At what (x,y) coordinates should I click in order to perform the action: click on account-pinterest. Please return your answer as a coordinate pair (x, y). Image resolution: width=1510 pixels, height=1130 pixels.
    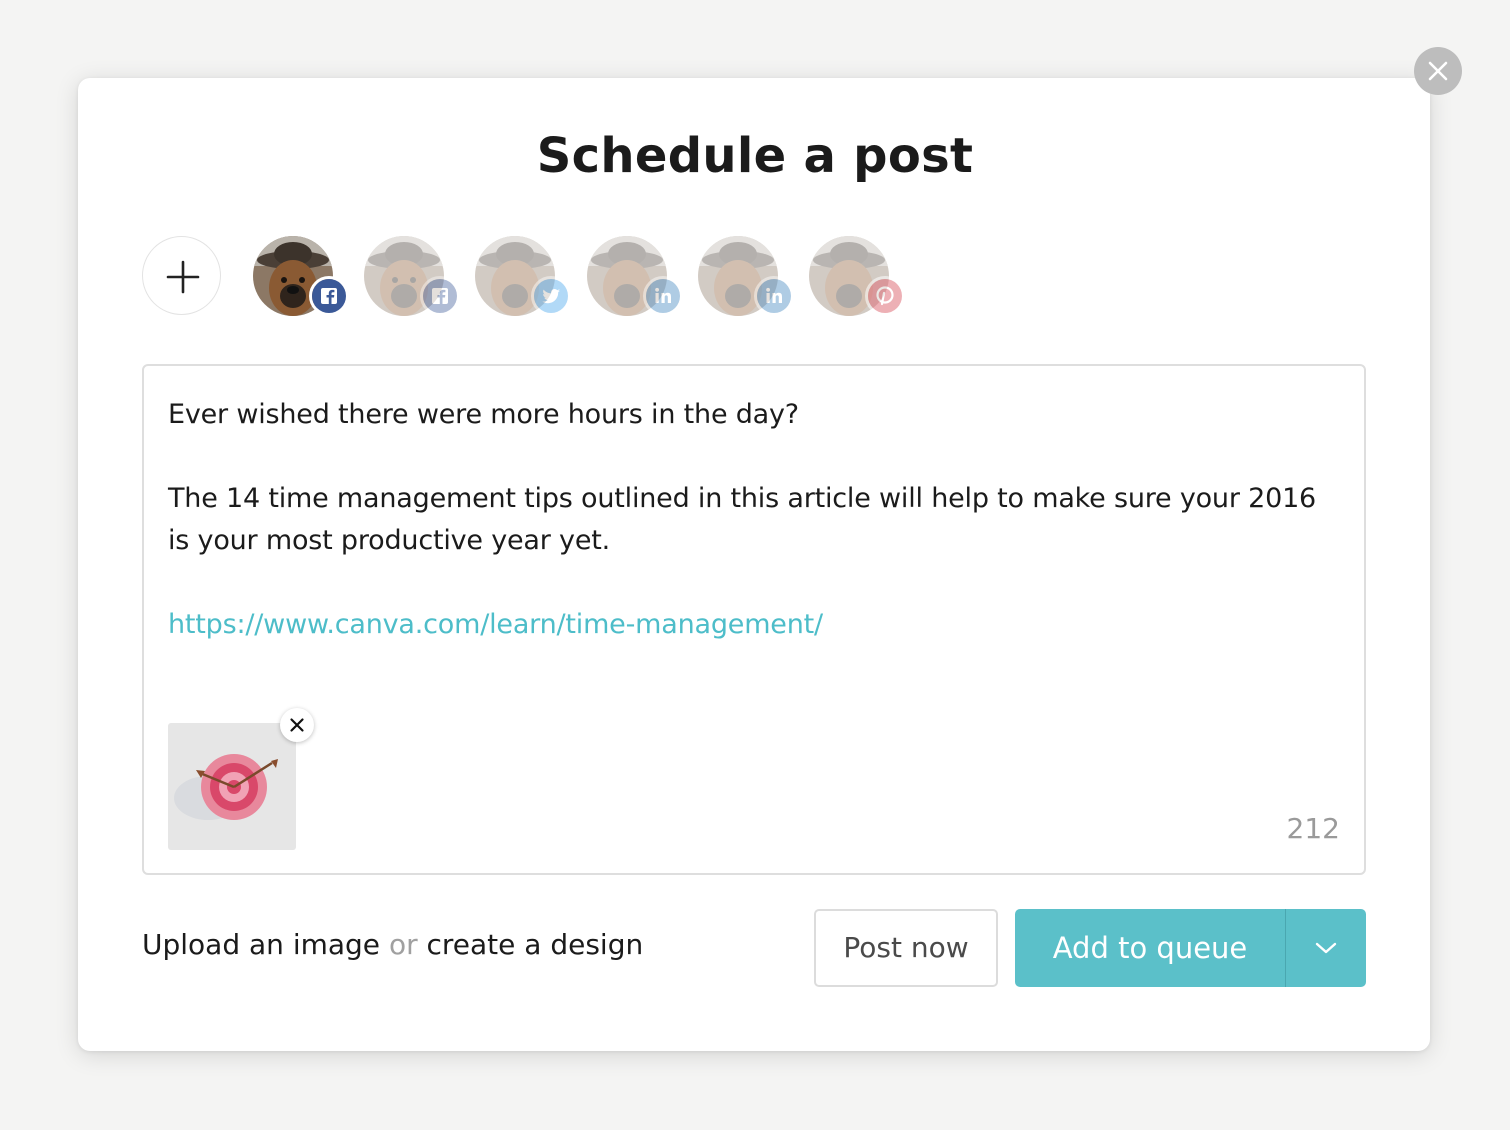
    Looking at the image, I should click on (857, 277).